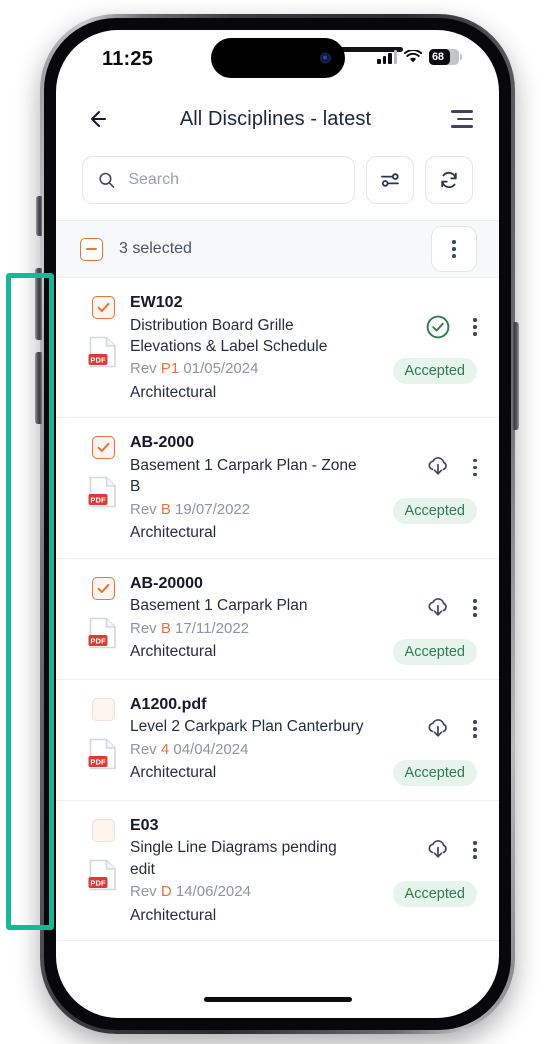 The height and width of the screenshot is (1044, 555). I want to click on pdf-file-icon: PDF, so click(102, 352).